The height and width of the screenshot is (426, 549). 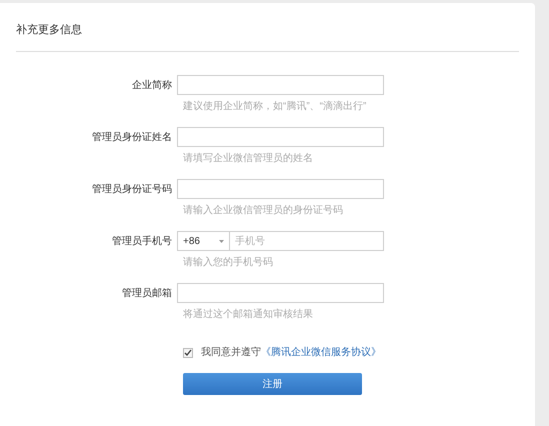 I want to click on field-label: 管理员邮箱, so click(x=147, y=293).